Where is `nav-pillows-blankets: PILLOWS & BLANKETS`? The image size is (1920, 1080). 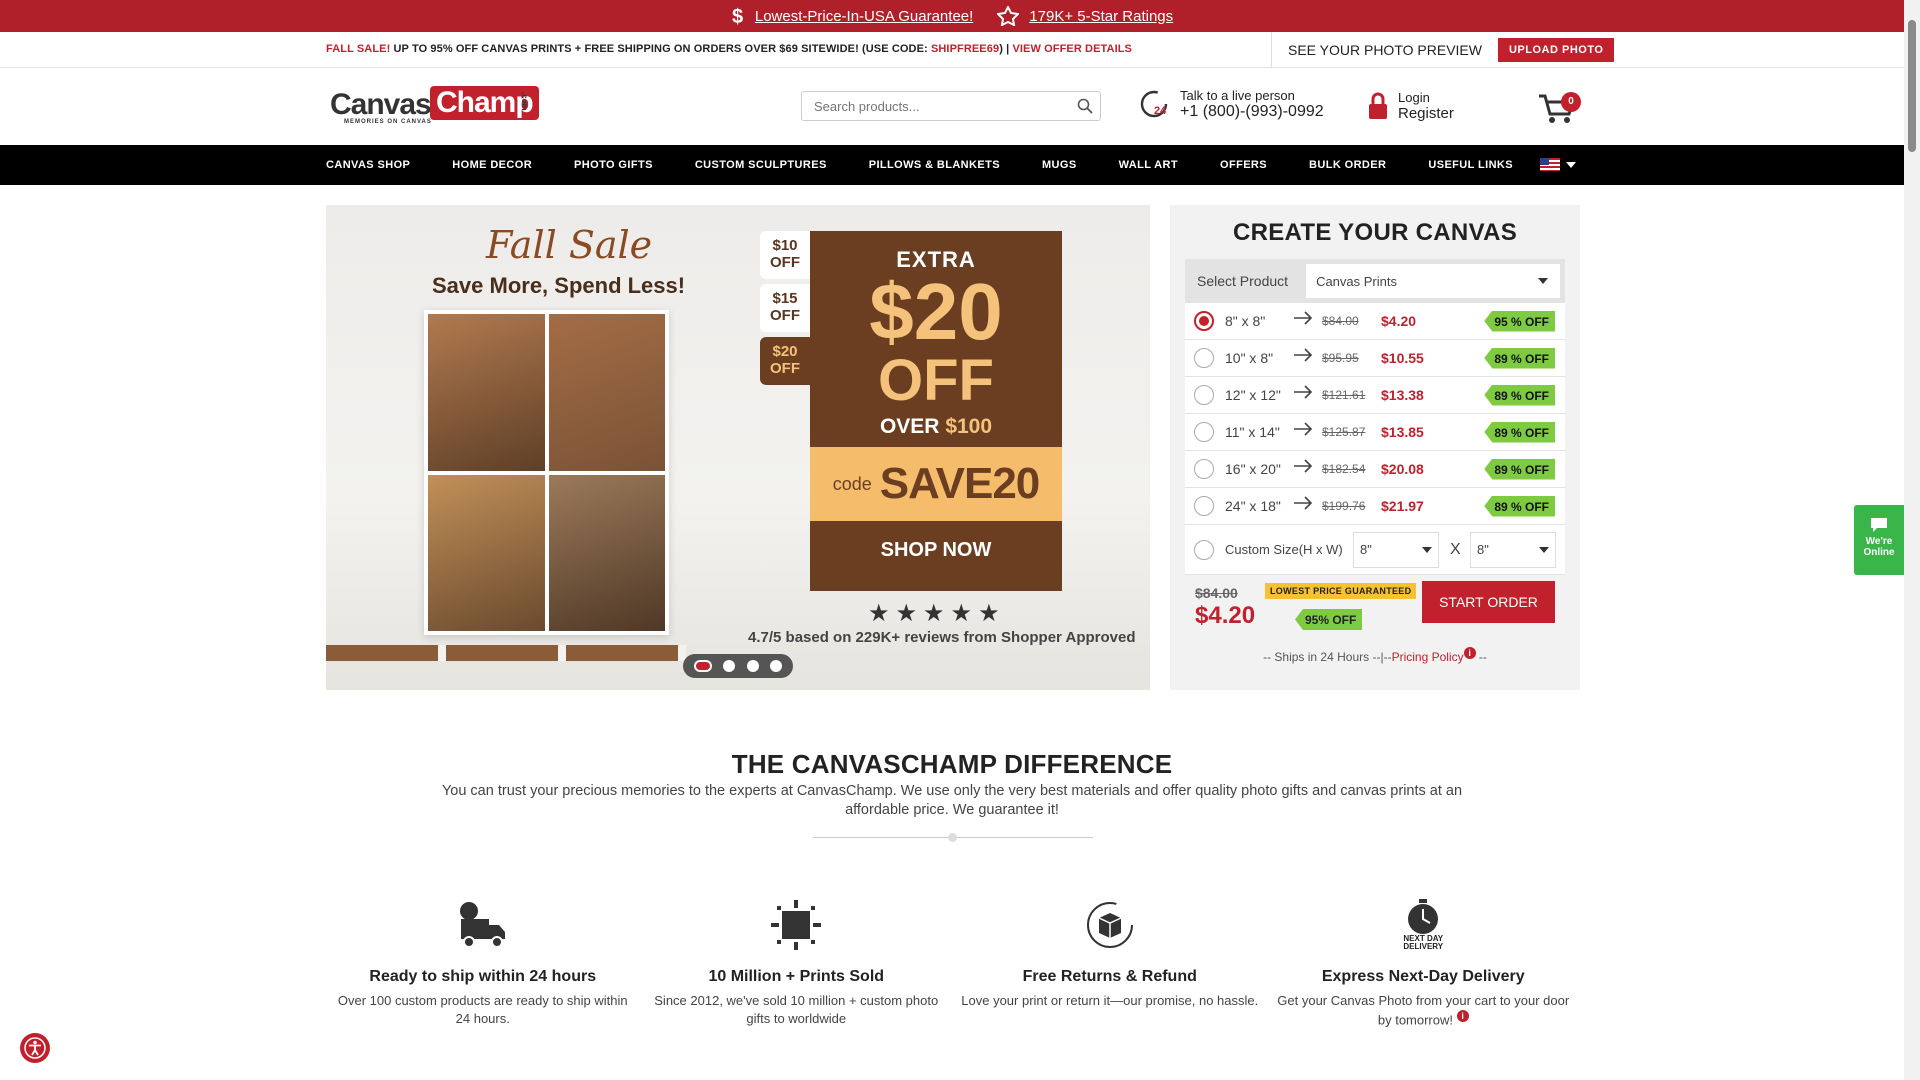
nav-pillows-blankets: PILLOWS & BLANKETS is located at coordinates (934, 165).